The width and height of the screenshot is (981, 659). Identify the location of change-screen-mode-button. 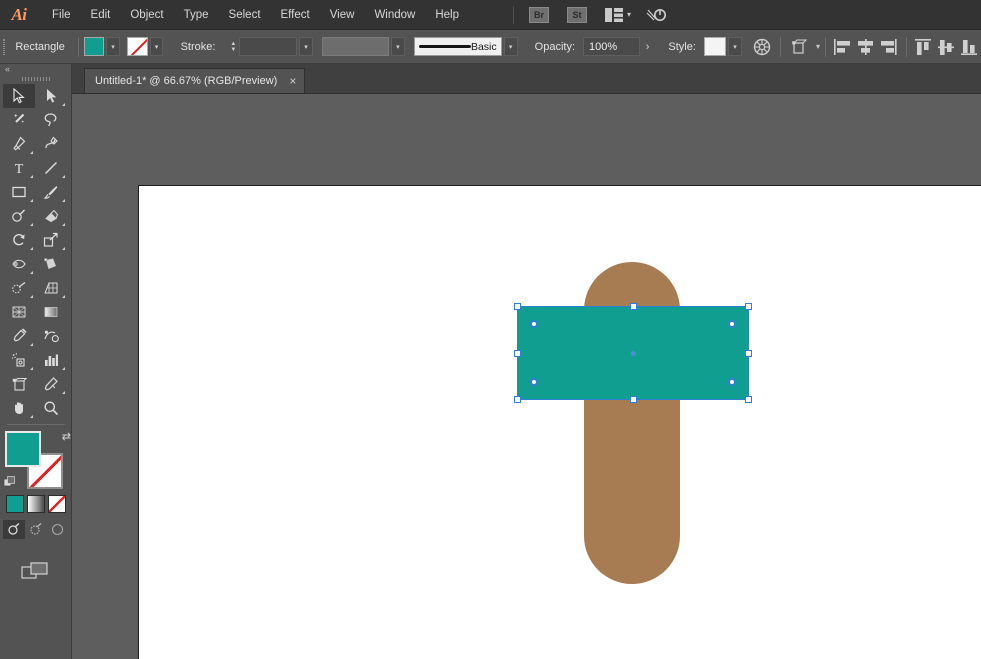
(35, 571).